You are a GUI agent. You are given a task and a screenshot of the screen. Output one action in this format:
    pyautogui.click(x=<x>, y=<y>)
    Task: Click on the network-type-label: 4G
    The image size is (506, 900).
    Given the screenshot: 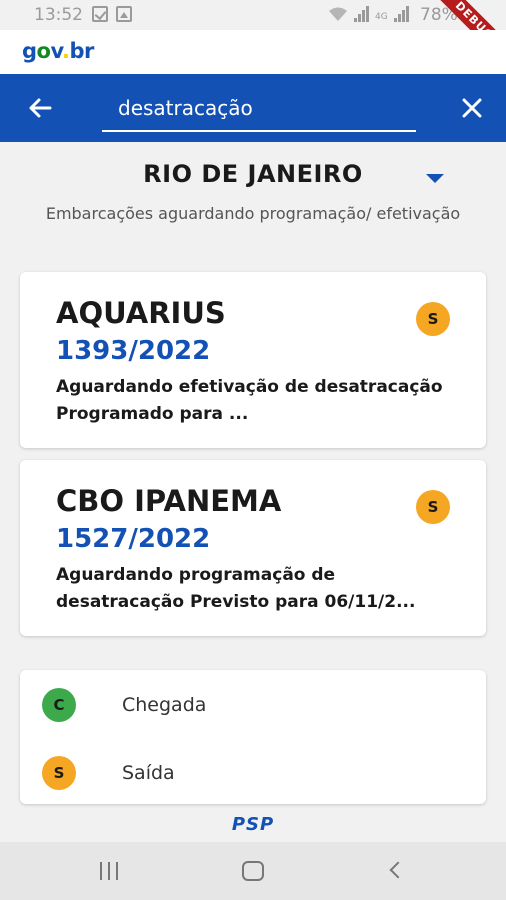 What is the action you would take?
    pyautogui.click(x=381, y=17)
    